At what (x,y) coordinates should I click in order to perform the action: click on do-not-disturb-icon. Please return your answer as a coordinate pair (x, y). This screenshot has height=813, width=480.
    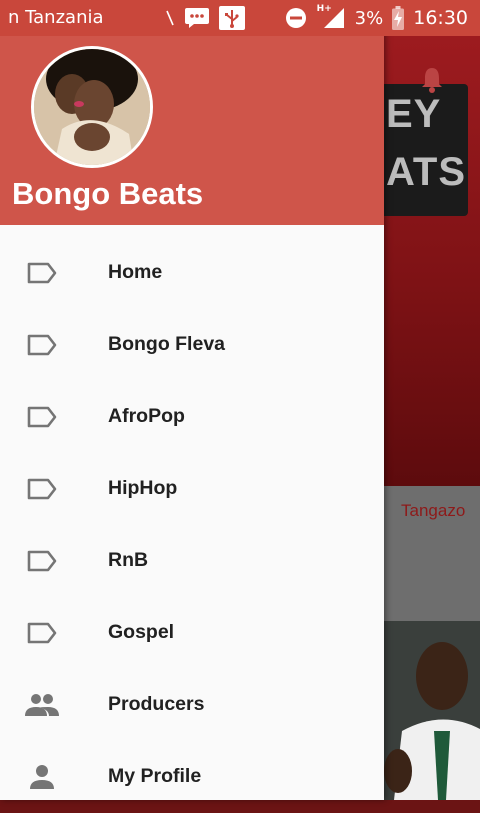
    Looking at the image, I should click on (296, 18).